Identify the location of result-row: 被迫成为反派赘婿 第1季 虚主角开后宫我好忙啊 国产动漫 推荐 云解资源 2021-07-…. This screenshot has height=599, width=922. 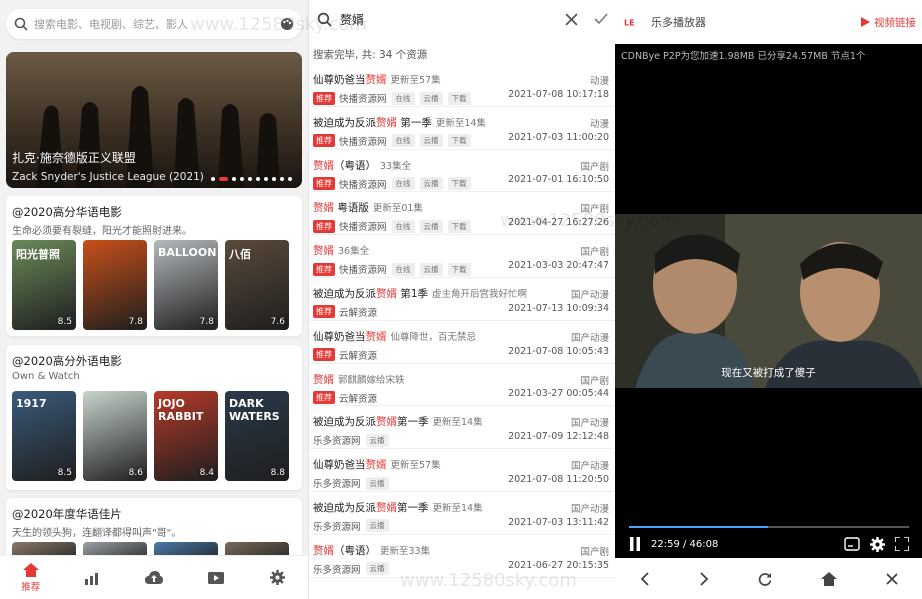
(462, 299).